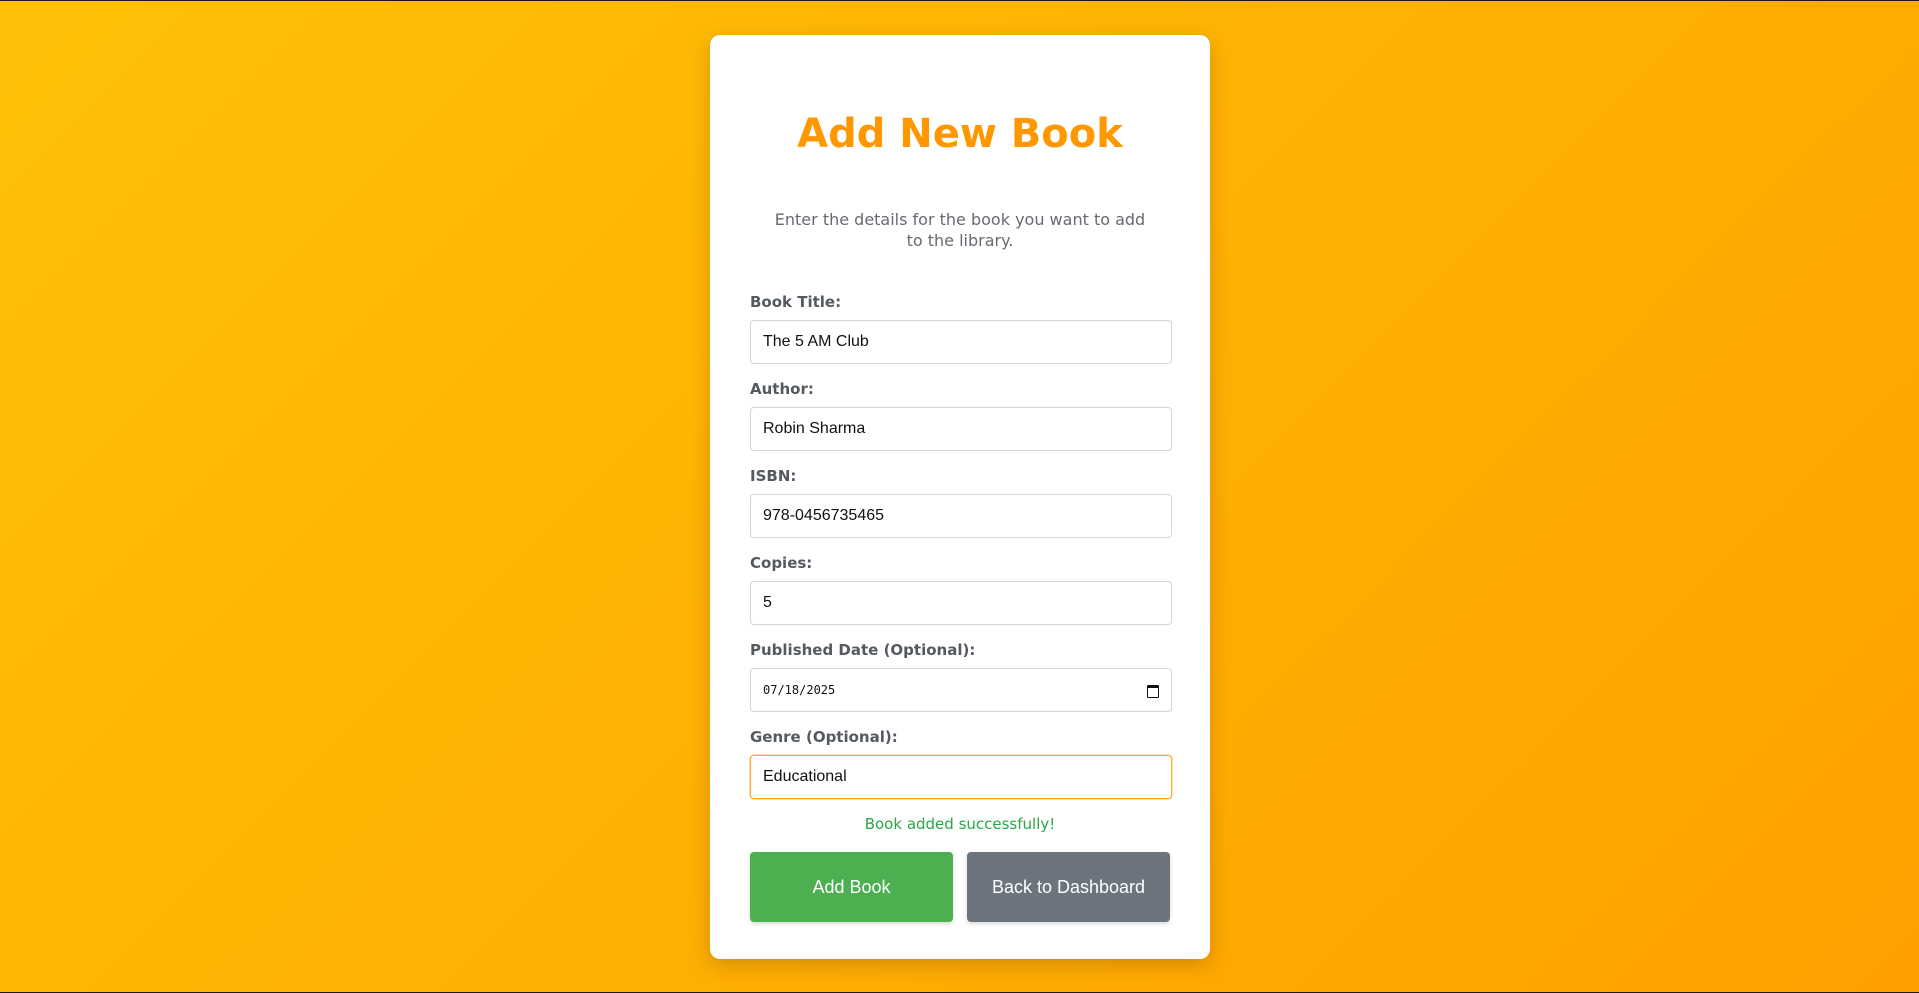  I want to click on form-actions: Add Book Back to Dashboard, so click(960, 887).